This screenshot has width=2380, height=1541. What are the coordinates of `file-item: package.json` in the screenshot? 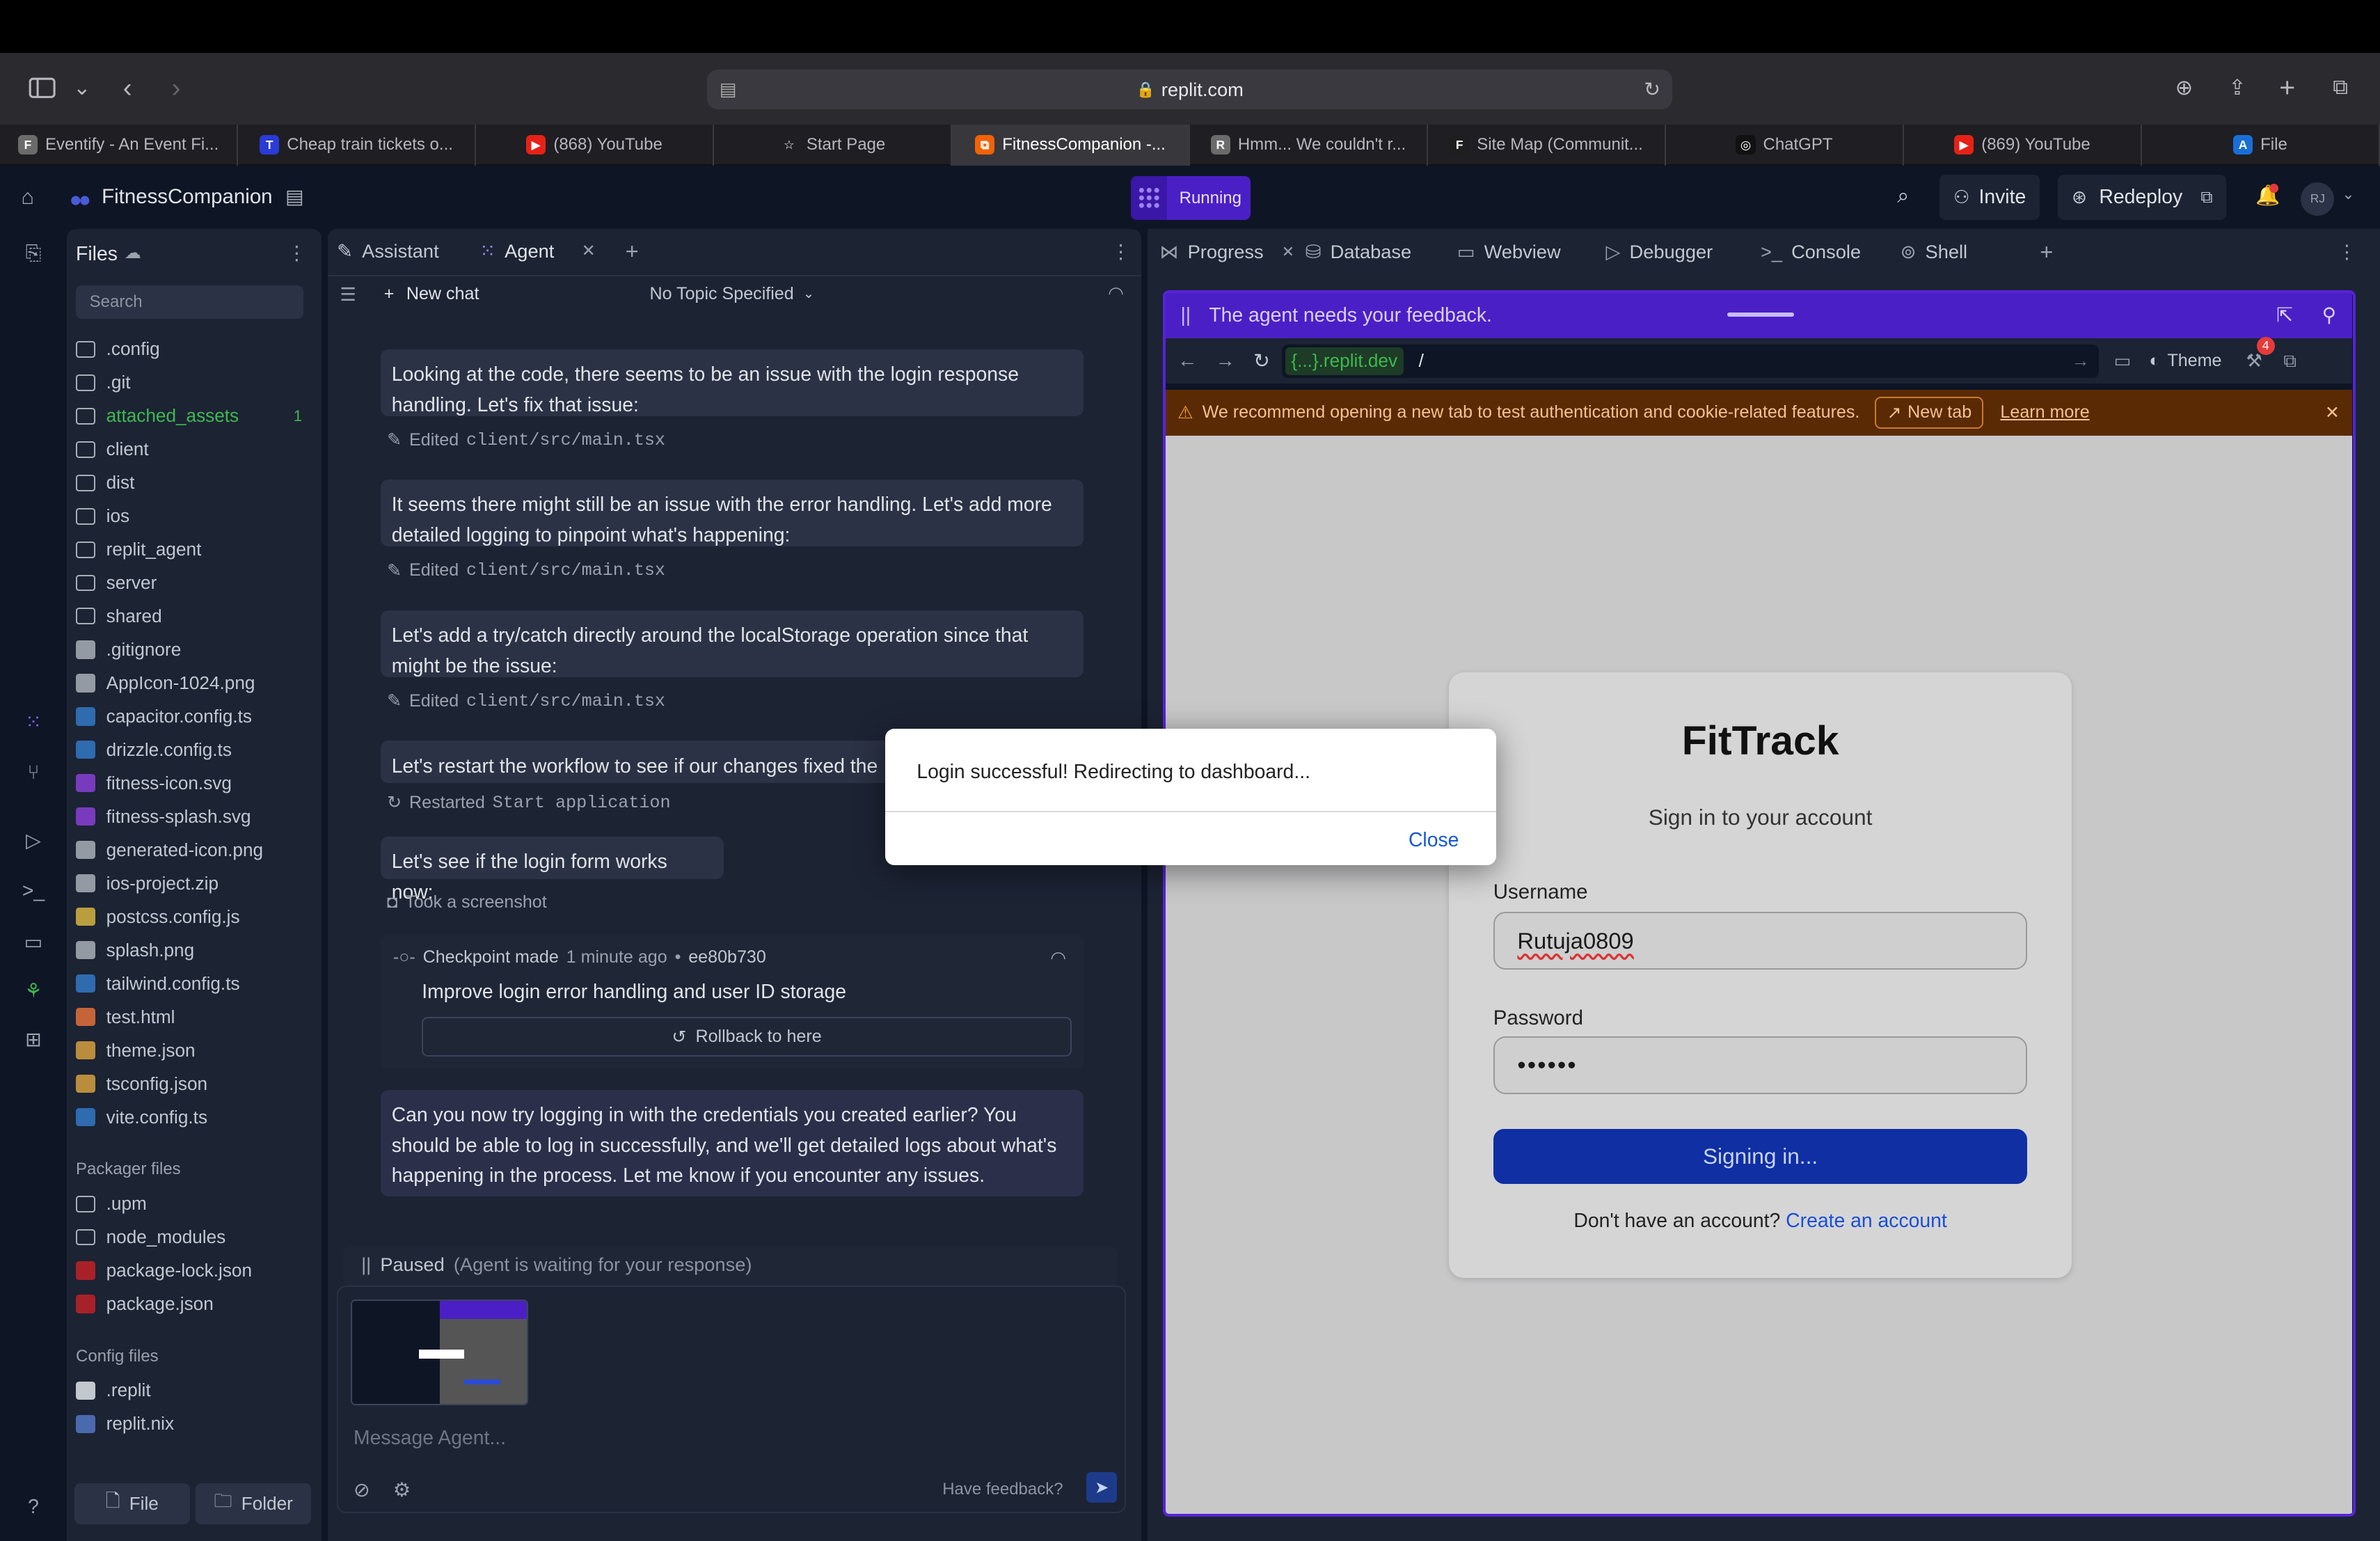 It's located at (193, 1304).